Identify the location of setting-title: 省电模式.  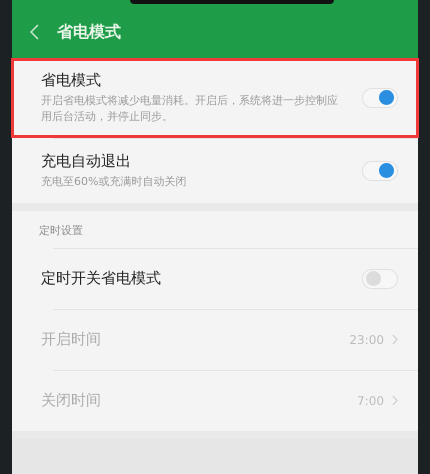
(71, 80).